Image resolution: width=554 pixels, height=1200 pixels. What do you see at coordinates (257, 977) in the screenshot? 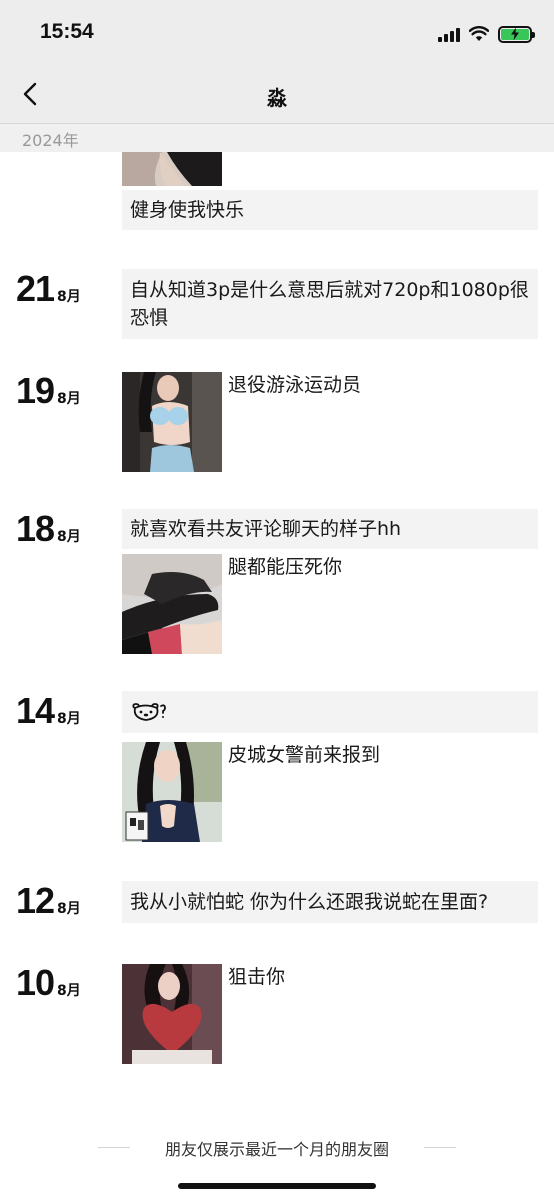
I see `post-caption: 狙击你` at bounding box center [257, 977].